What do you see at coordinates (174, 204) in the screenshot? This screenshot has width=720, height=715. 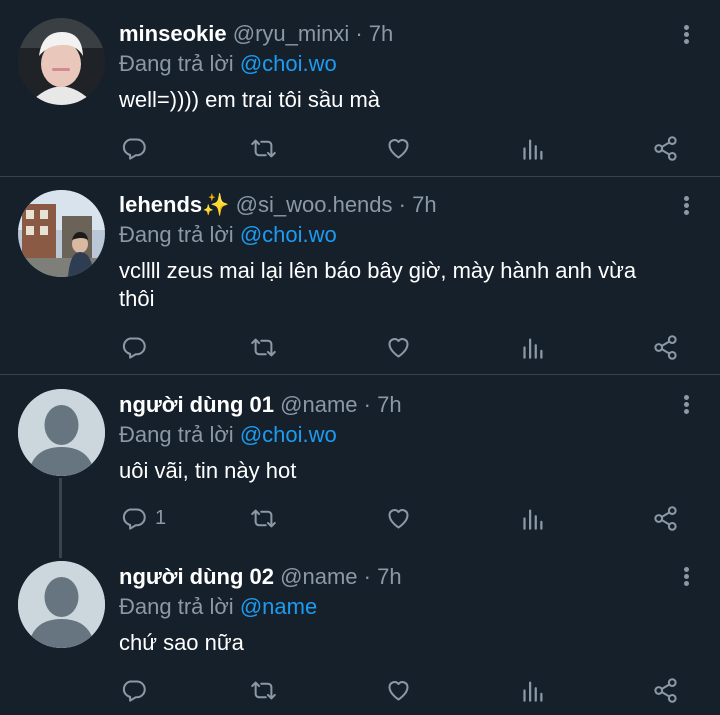 I see `display-name: lehends✨` at bounding box center [174, 204].